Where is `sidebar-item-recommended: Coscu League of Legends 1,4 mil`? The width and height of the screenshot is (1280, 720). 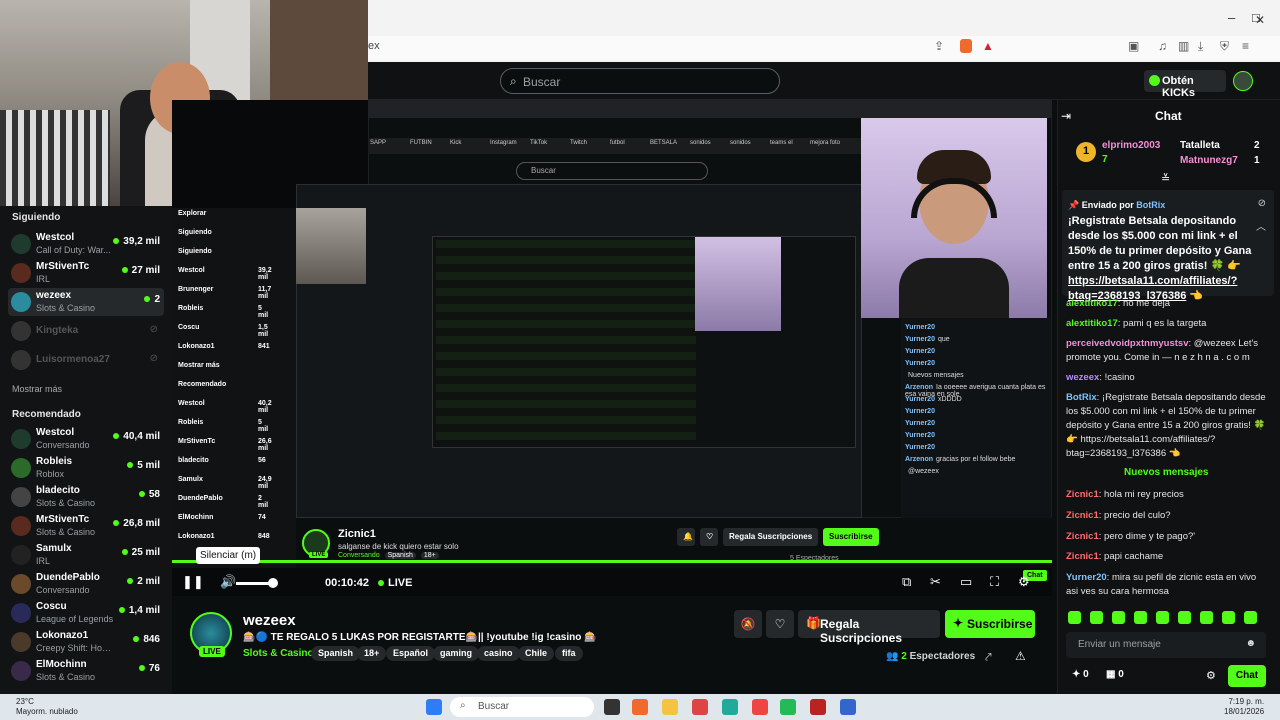
sidebar-item-recommended: Coscu League of Legends 1,4 mil is located at coordinates (86, 613).